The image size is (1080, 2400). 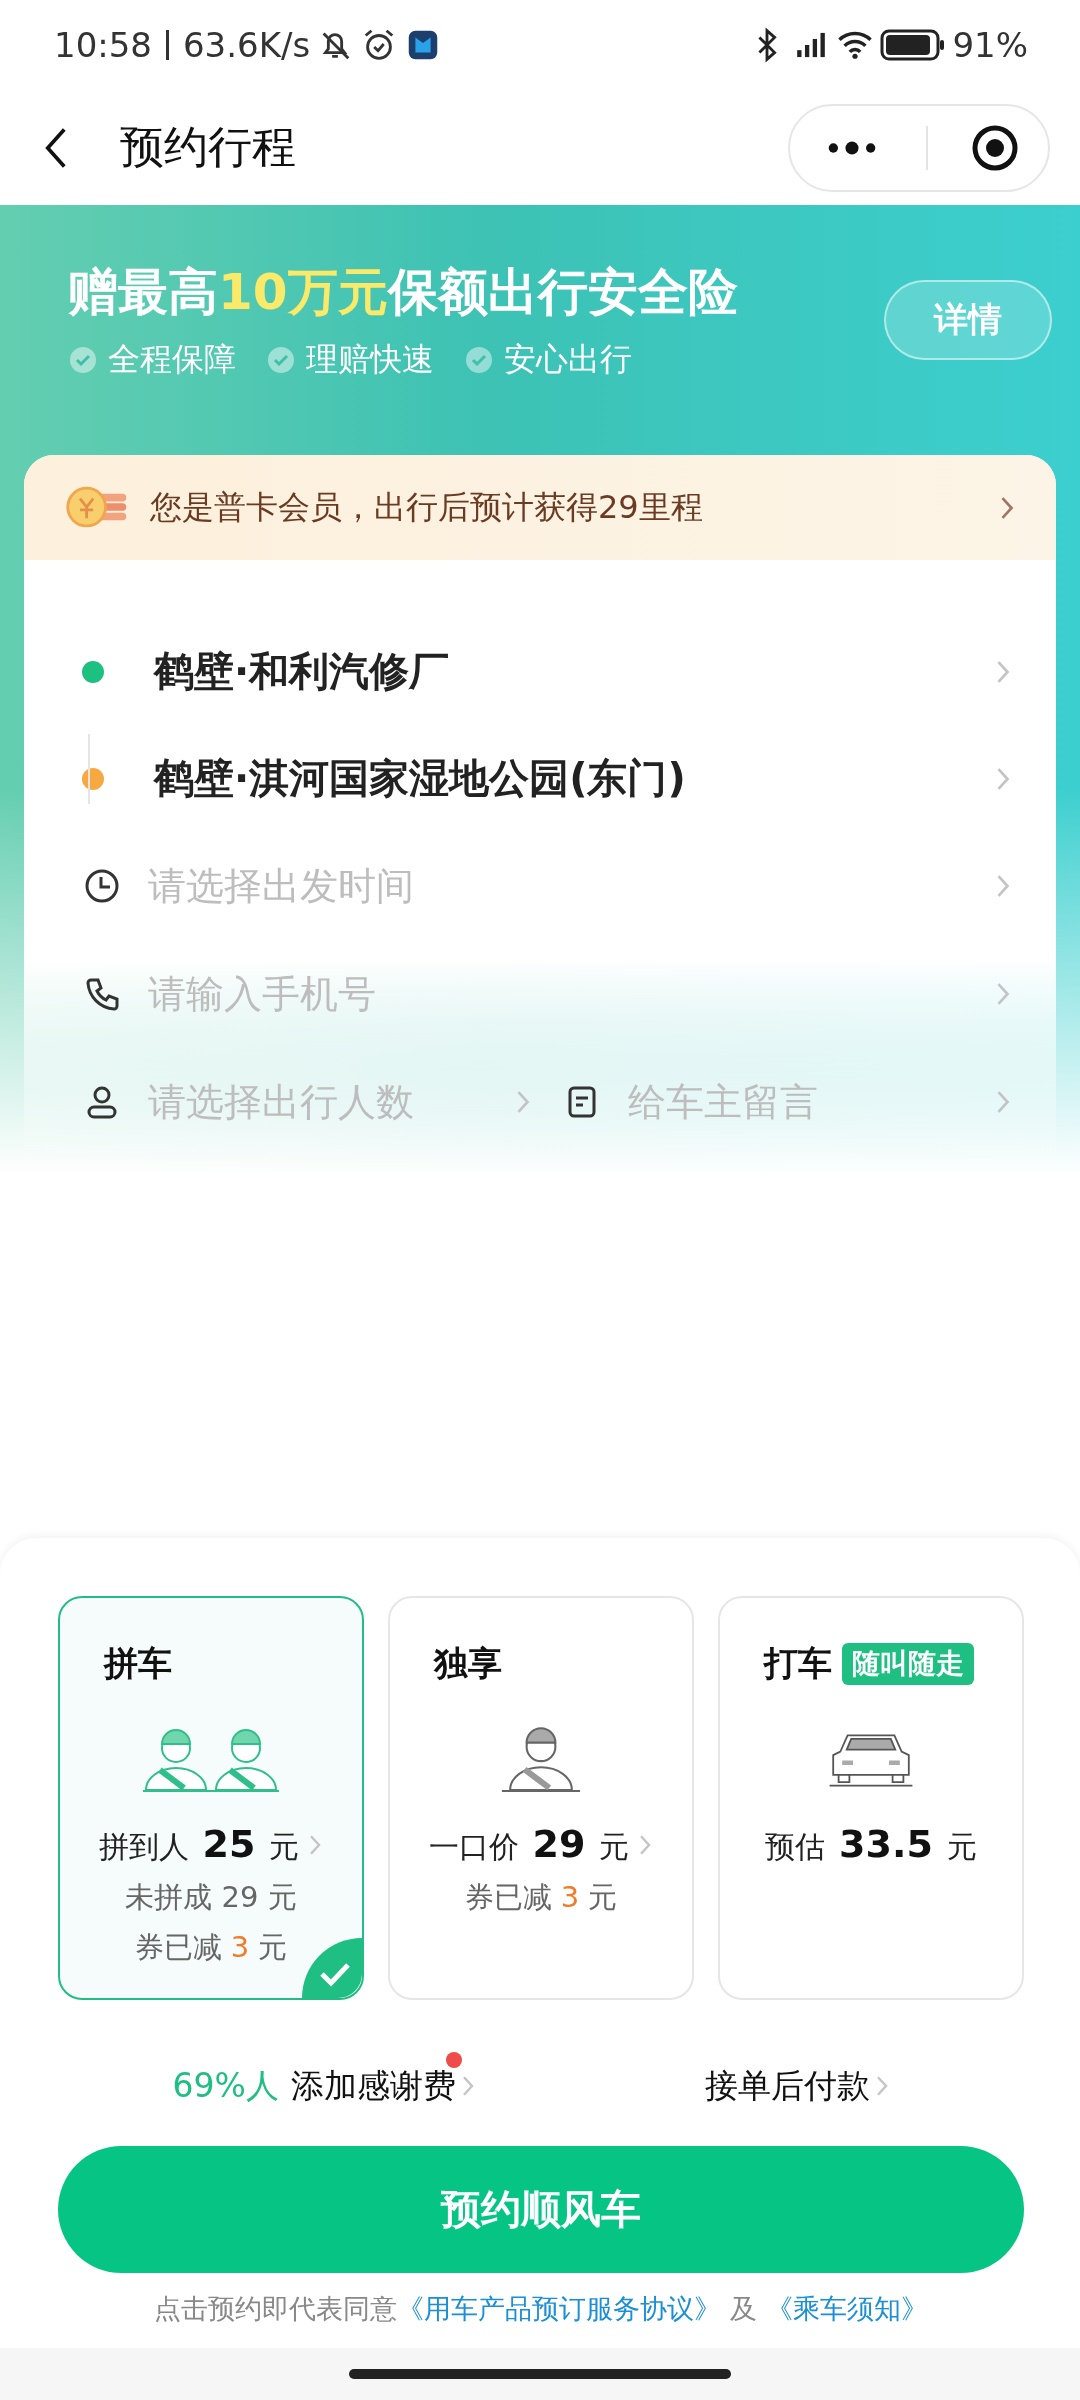 I want to click on option-title: 拼车, so click(x=138, y=1663).